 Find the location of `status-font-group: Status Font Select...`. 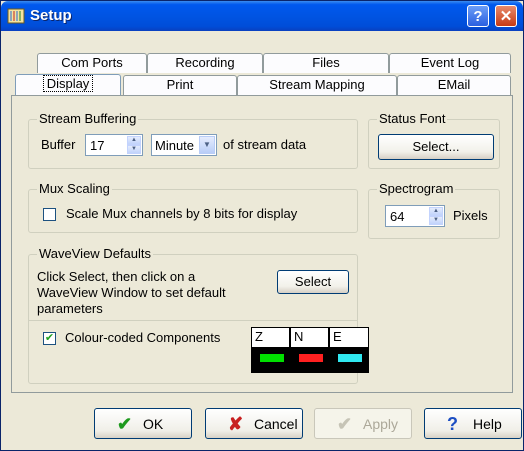

status-font-group: Status Font Select... is located at coordinates (434, 140).